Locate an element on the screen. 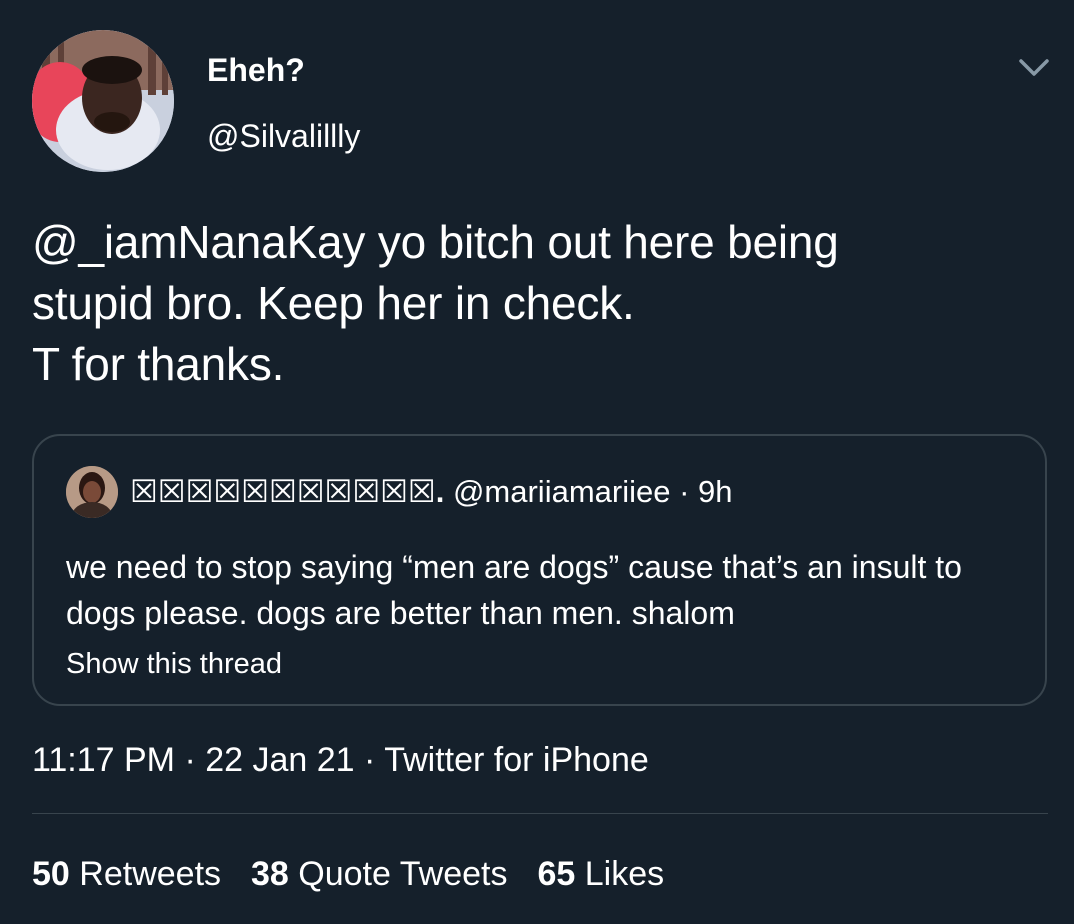  tweet-date: 22 Jan 21 is located at coordinates (279, 760).